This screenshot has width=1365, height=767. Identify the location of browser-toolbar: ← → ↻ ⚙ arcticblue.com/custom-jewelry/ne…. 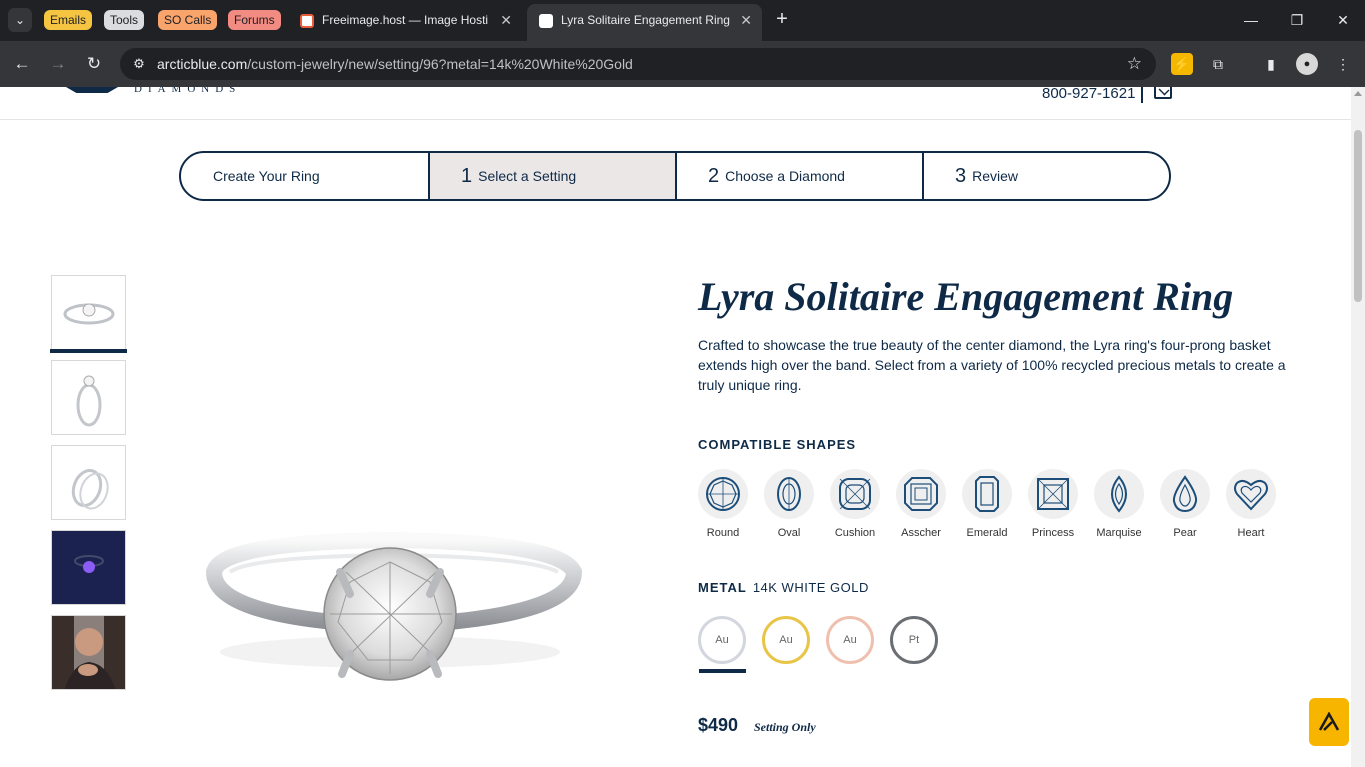
(682, 64).